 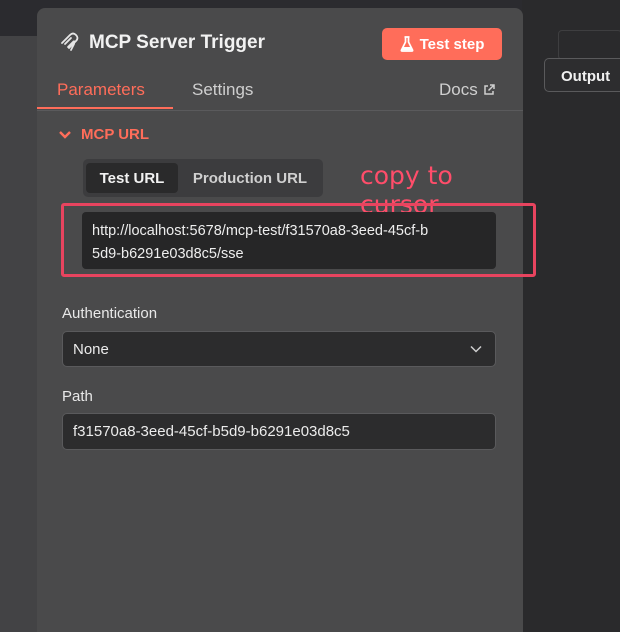 What do you see at coordinates (582, 75) in the screenshot?
I see `output-tab: Output` at bounding box center [582, 75].